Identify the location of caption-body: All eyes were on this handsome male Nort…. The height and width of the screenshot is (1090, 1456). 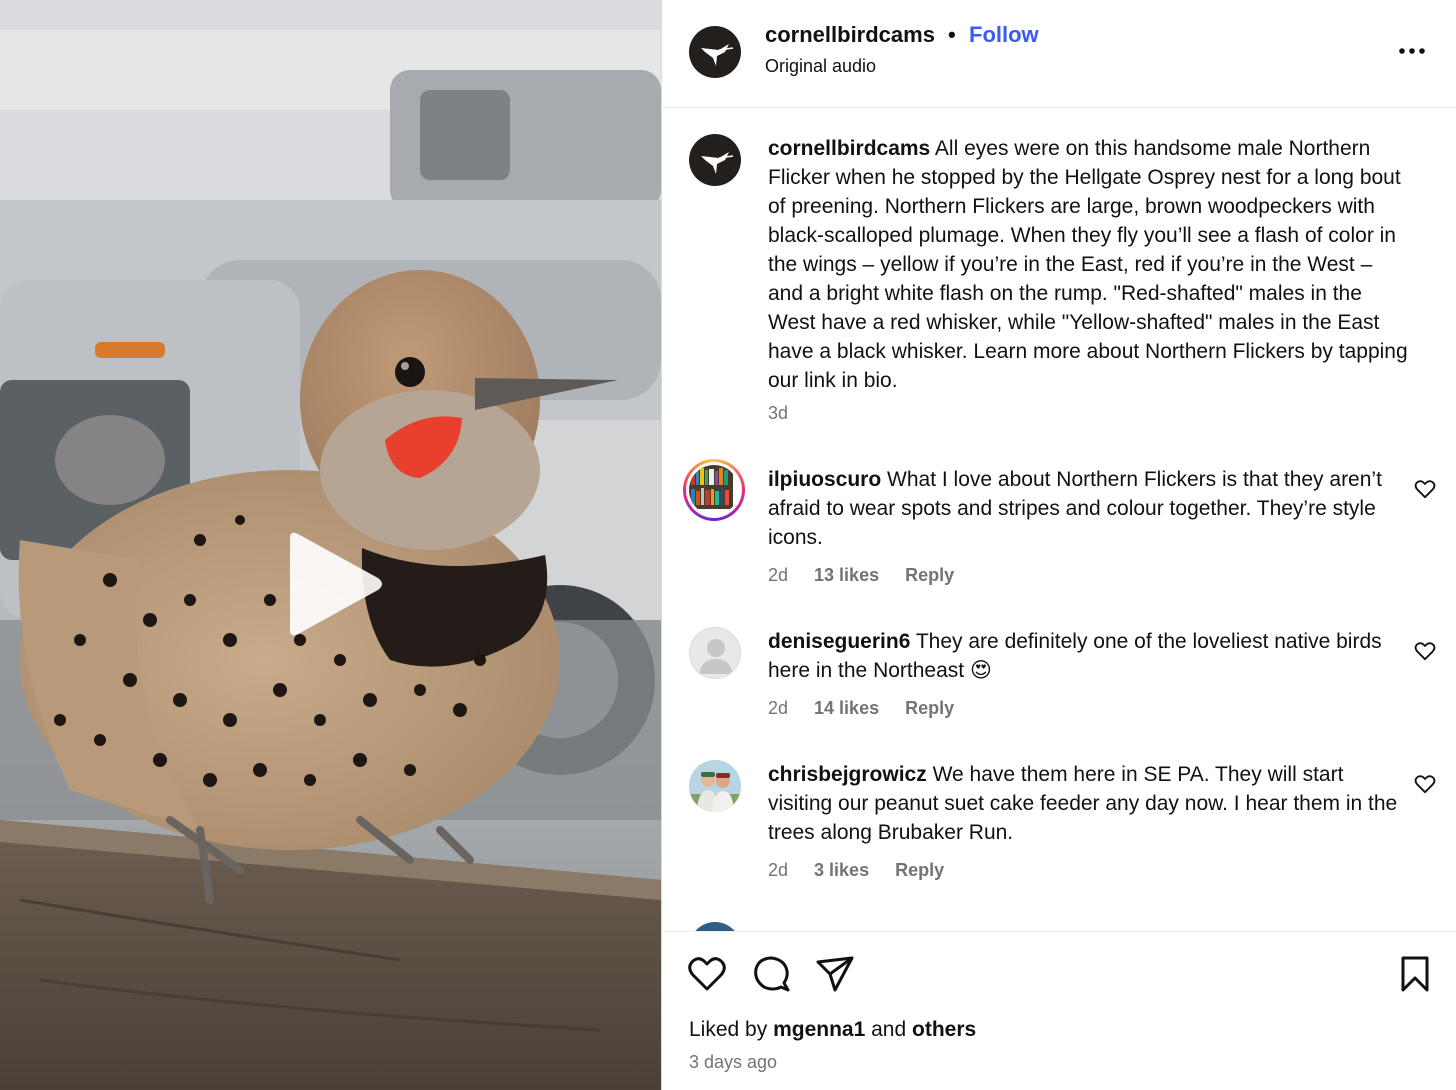
(1088, 264).